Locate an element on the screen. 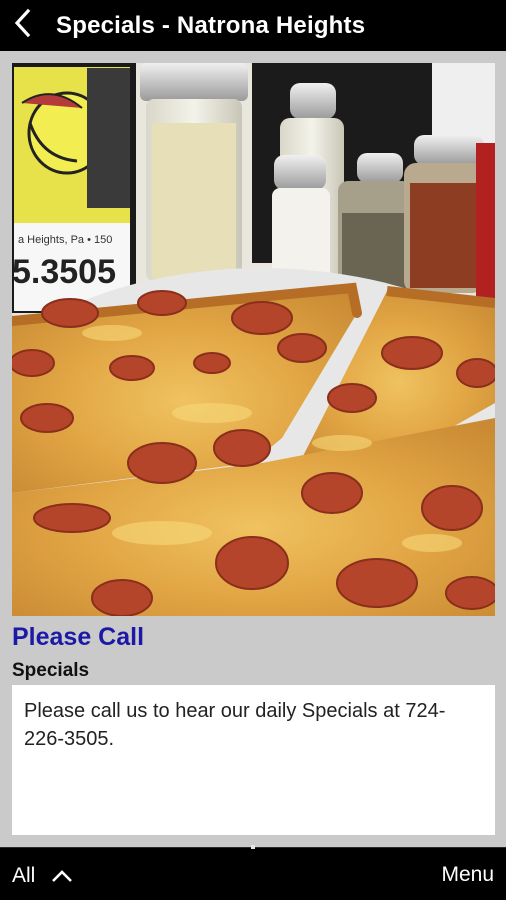 The height and width of the screenshot is (900, 506). special-category: Specials is located at coordinates (51, 670).